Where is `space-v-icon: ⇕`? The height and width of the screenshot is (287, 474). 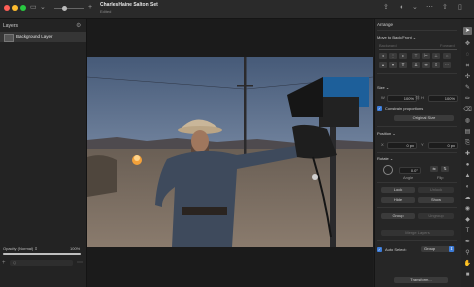 space-v-icon: ⇕ is located at coordinates (436, 65).